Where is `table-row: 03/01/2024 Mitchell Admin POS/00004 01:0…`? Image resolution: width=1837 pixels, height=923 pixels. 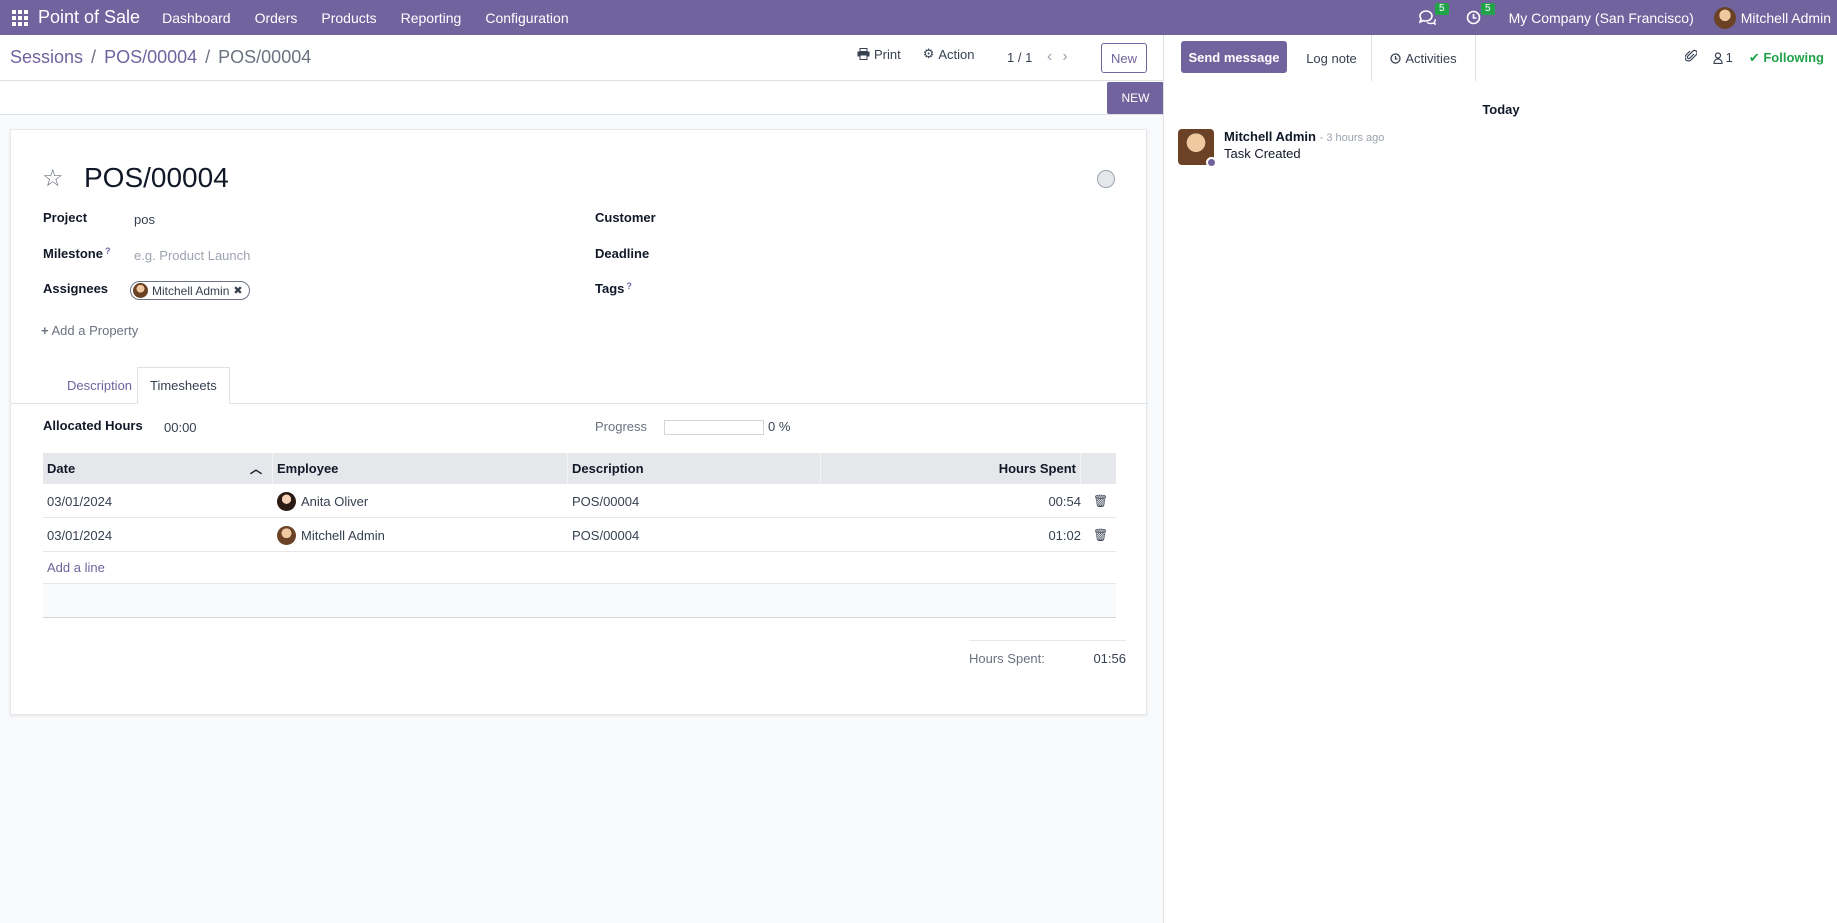
table-row: 03/01/2024 Mitchell Admin POS/00004 01:0… is located at coordinates (579, 535).